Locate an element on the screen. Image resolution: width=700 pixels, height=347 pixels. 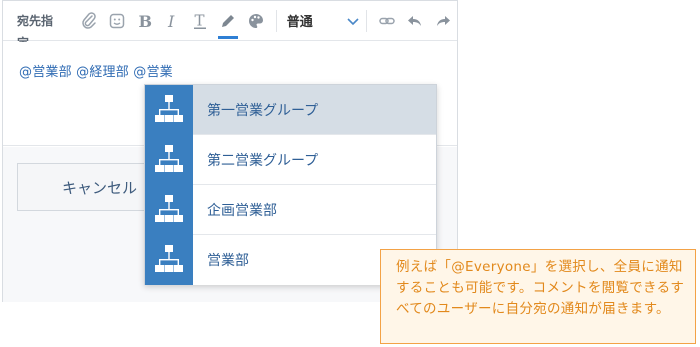
underline-icon: T is located at coordinates (200, 21).